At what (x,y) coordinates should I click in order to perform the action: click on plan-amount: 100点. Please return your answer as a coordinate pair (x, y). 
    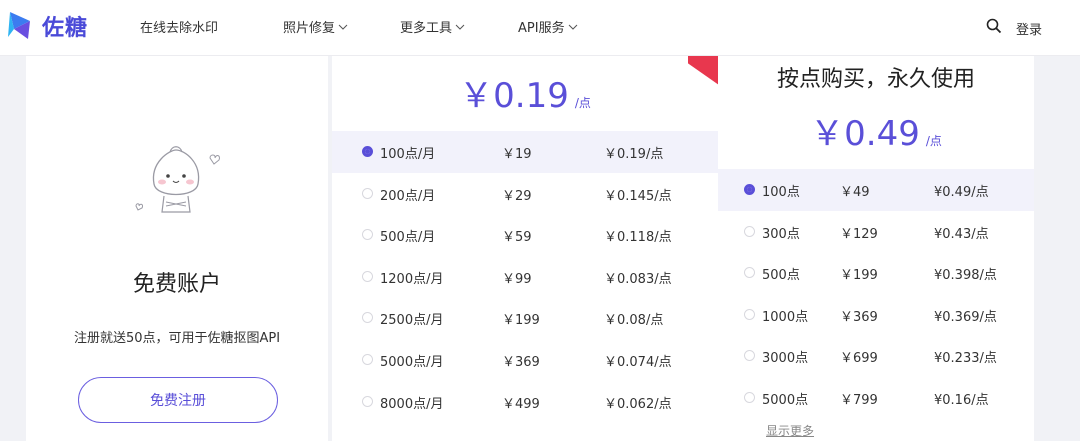
    Looking at the image, I should click on (781, 192).